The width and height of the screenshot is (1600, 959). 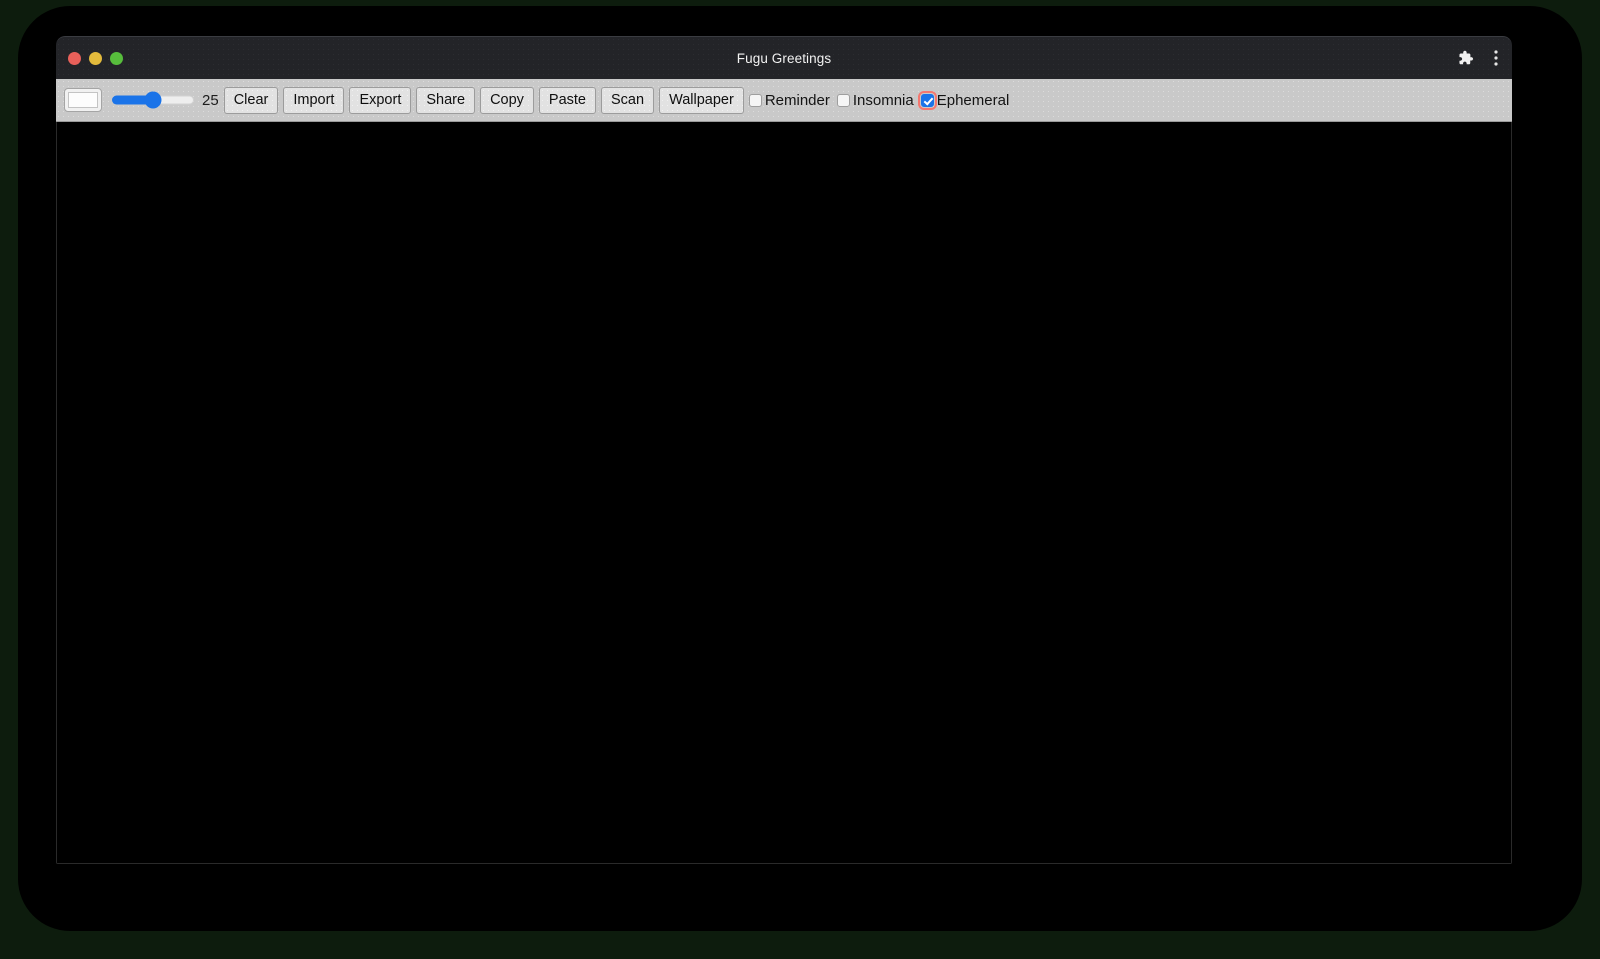 What do you see at coordinates (446, 100) in the screenshot?
I see `share-button: Share` at bounding box center [446, 100].